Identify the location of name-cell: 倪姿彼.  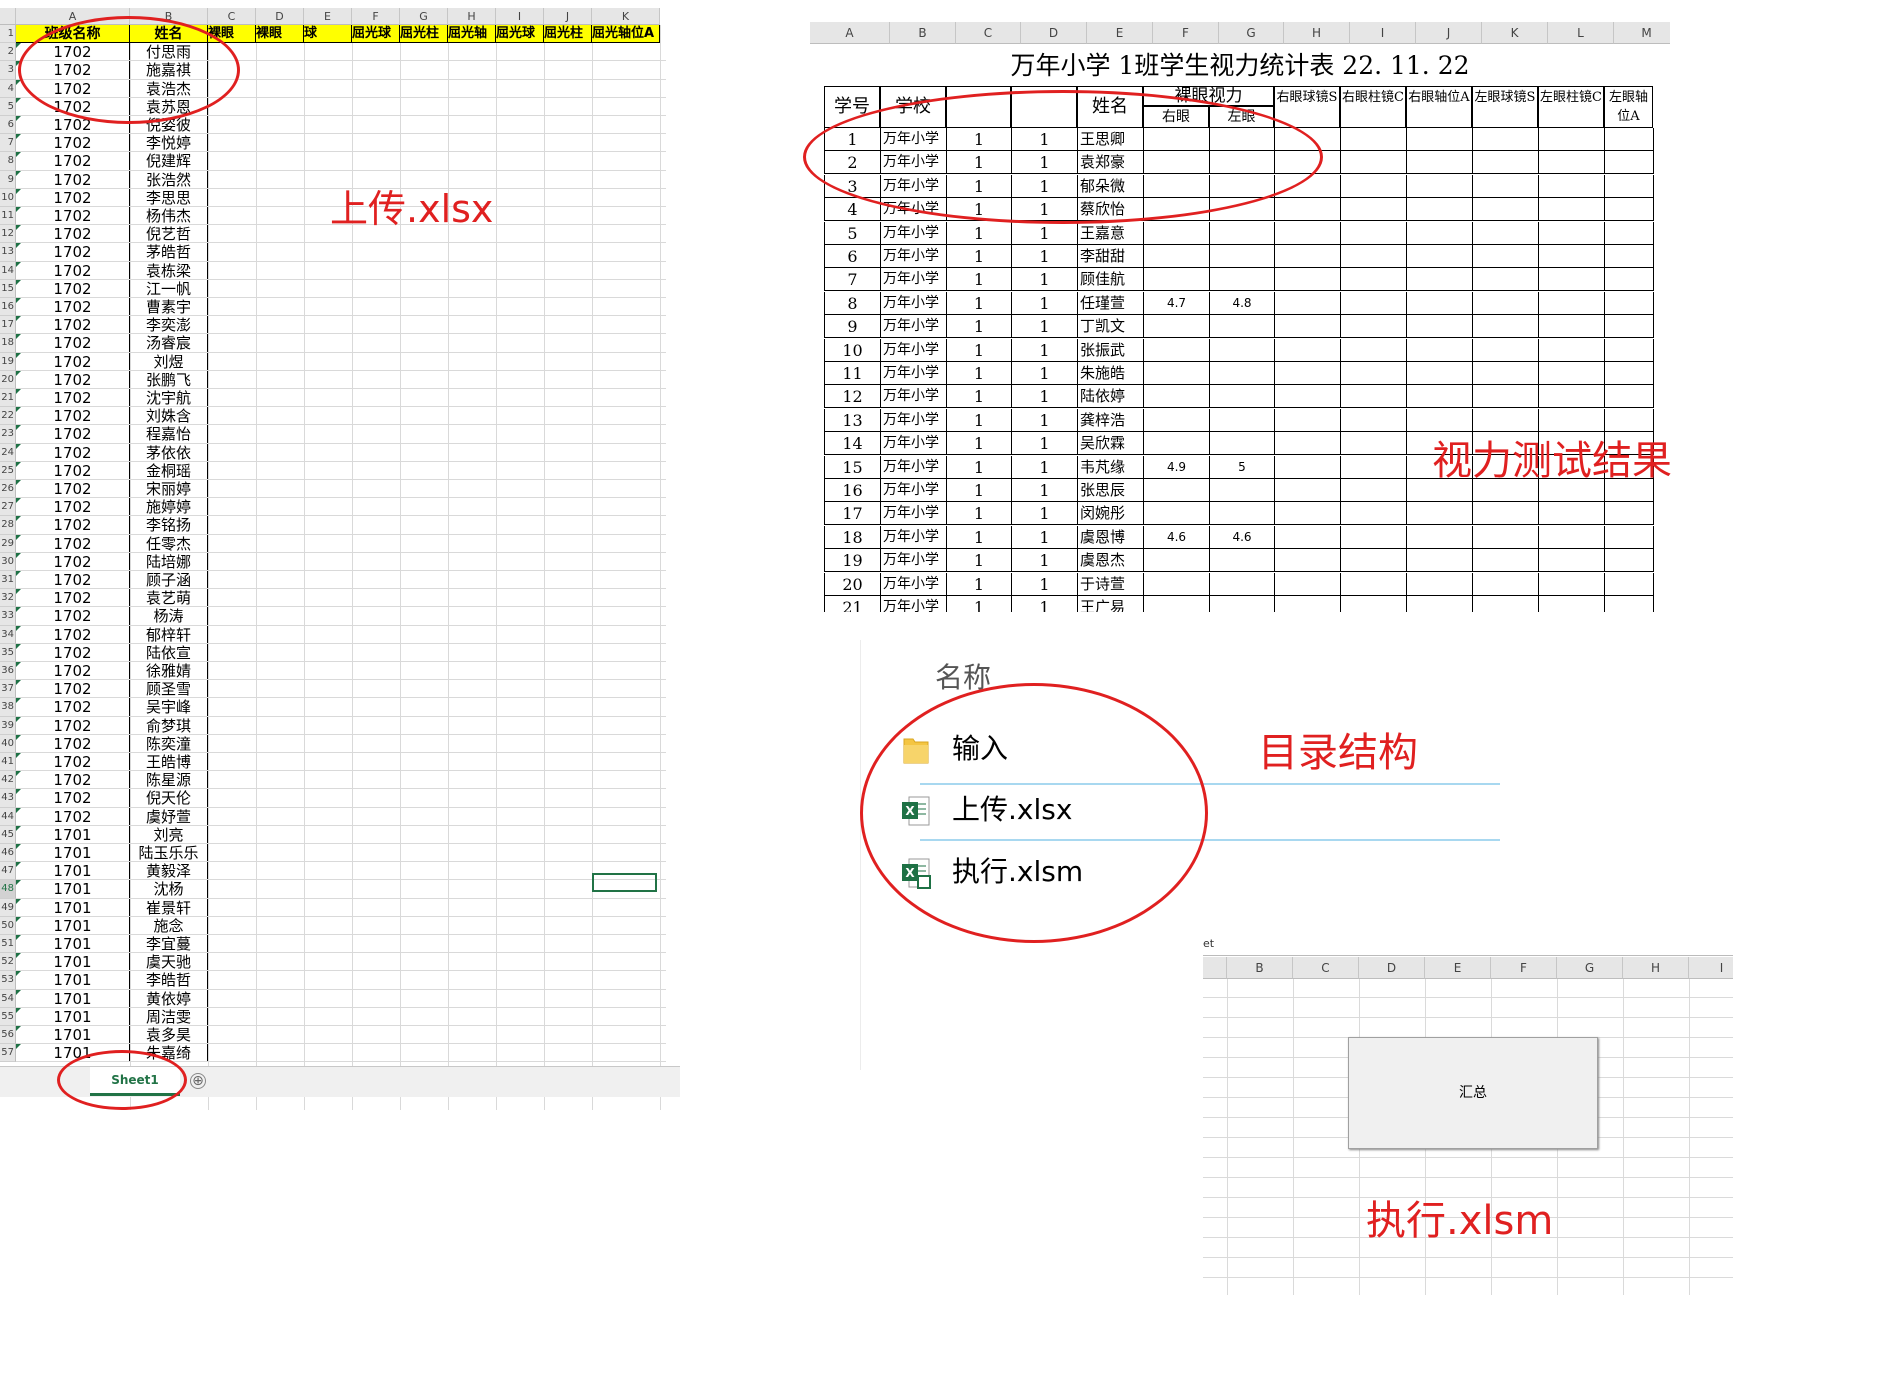
(169, 125).